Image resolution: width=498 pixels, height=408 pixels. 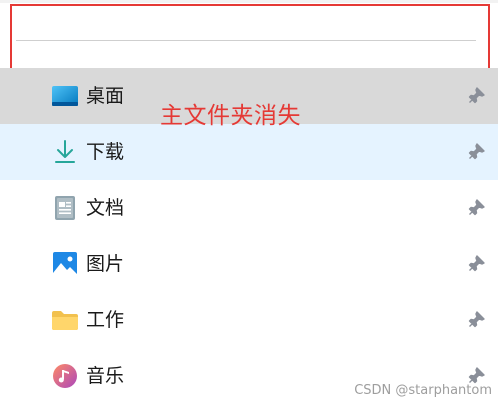 I want to click on quick-access-item-pictures: 图片, so click(x=249, y=264).